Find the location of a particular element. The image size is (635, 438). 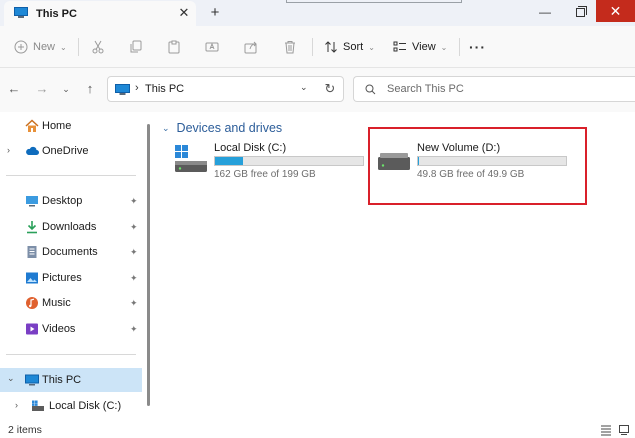

address-dropdown-button: ⌄ is located at coordinates (304, 87).